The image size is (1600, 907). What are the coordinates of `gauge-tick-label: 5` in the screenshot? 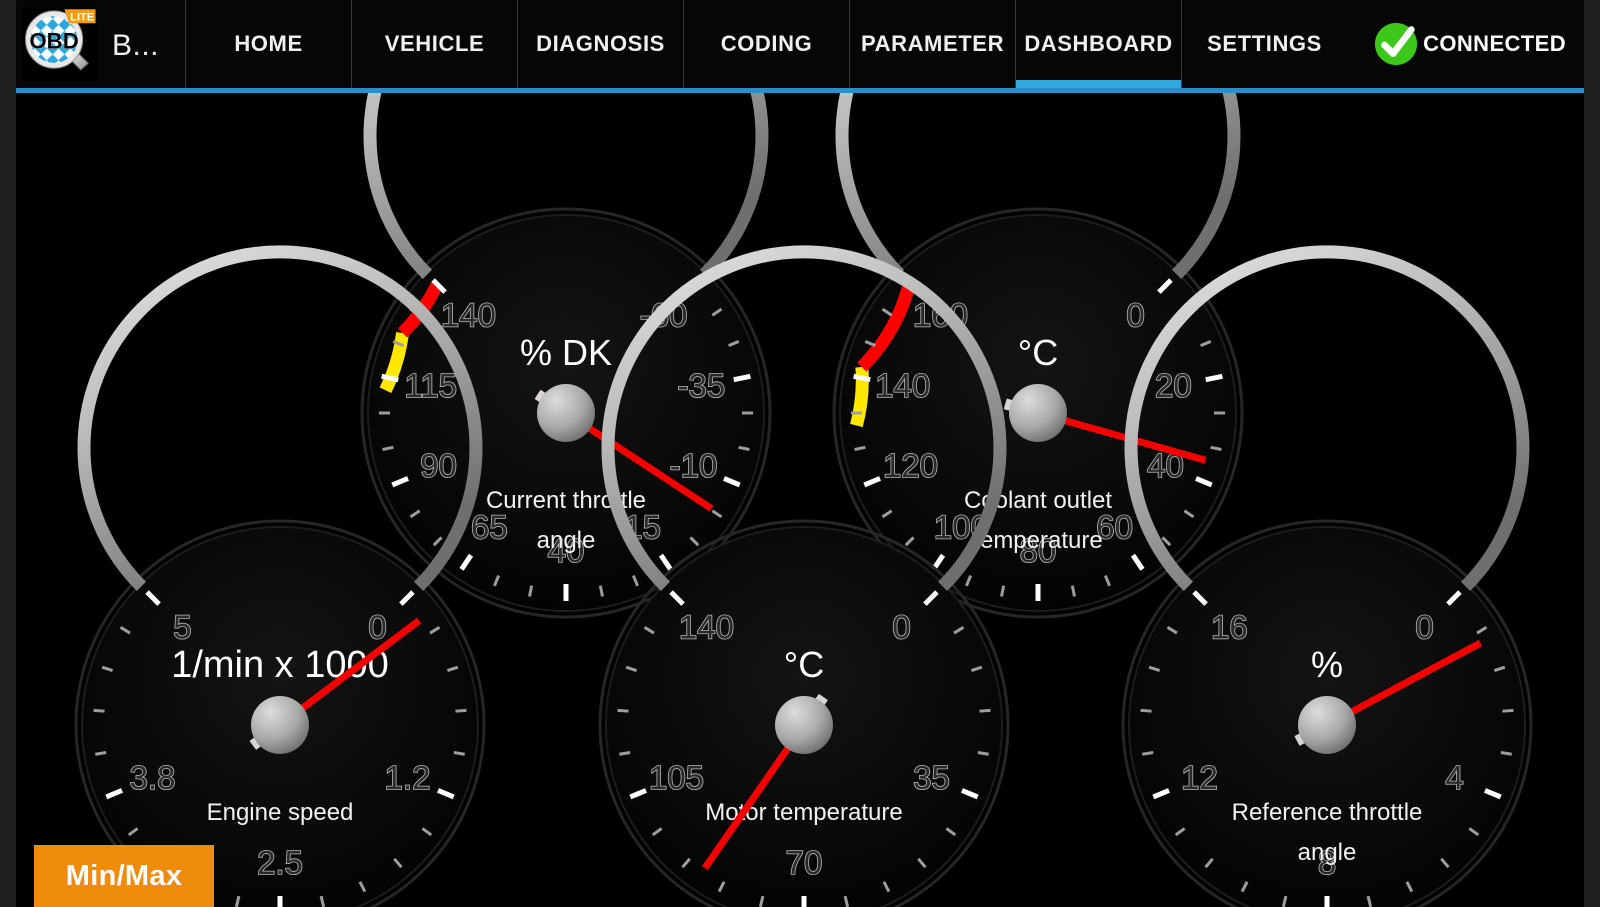 It's located at (182, 626).